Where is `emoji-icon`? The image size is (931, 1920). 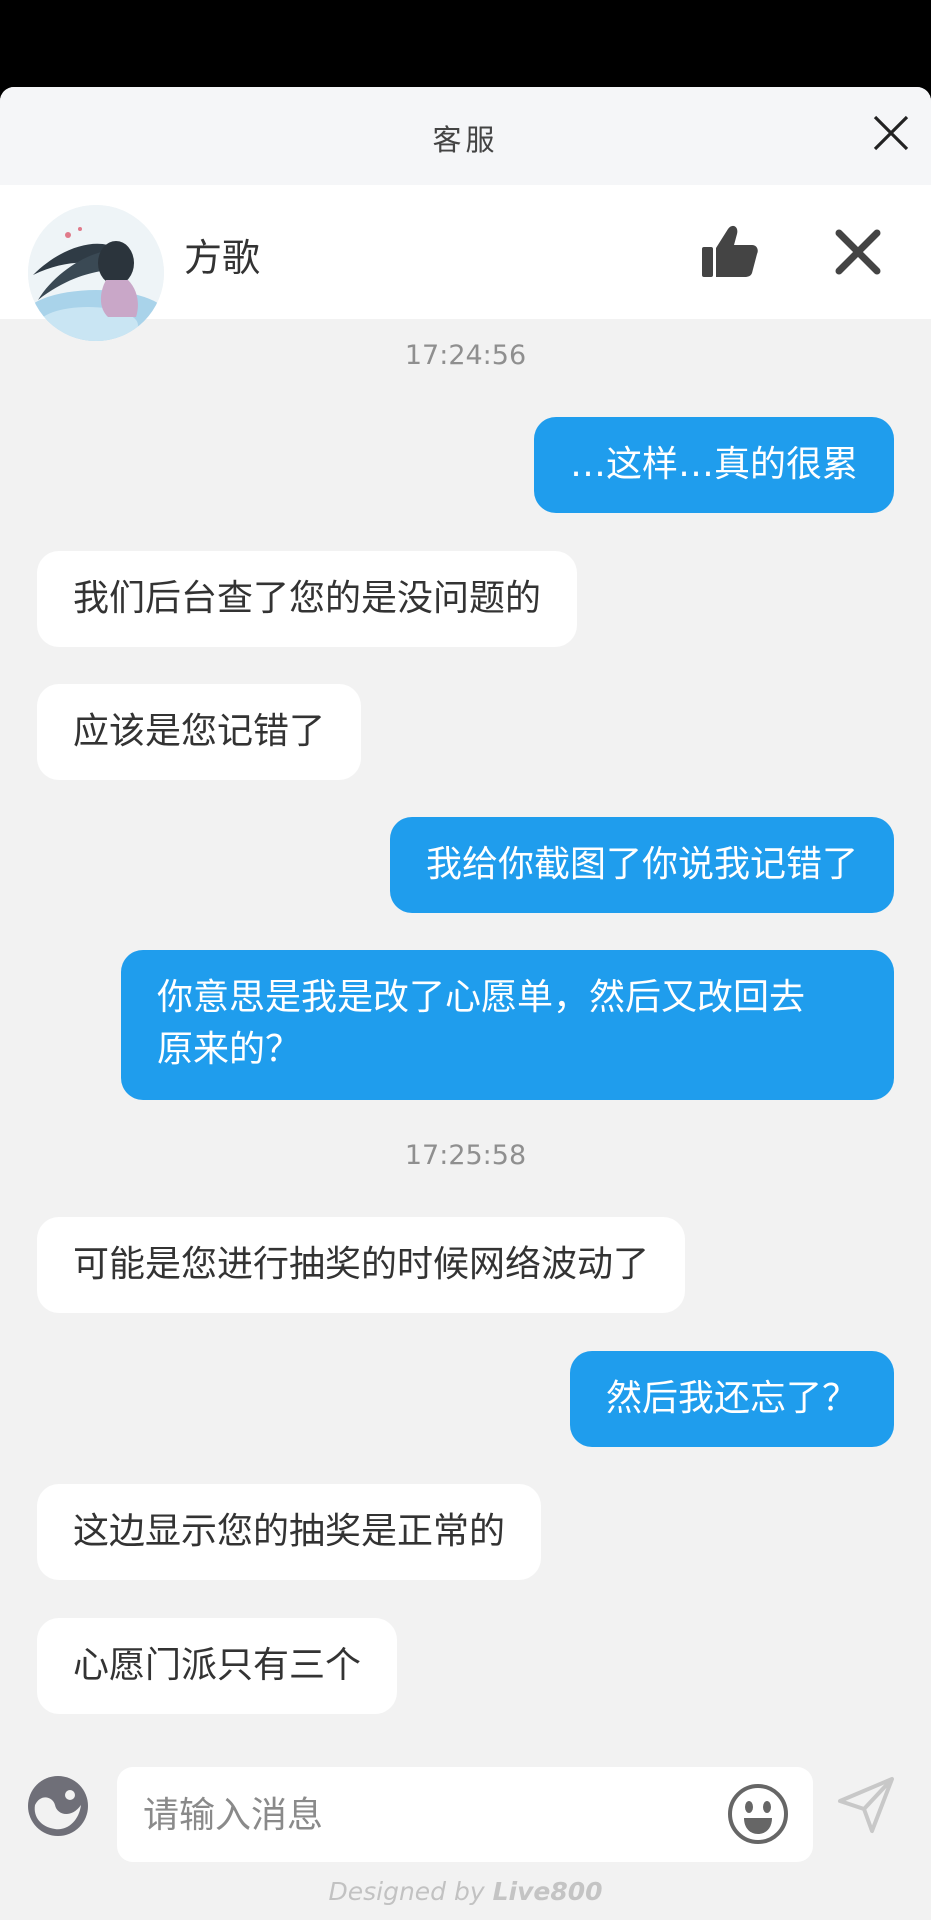 emoji-icon is located at coordinates (758, 1814).